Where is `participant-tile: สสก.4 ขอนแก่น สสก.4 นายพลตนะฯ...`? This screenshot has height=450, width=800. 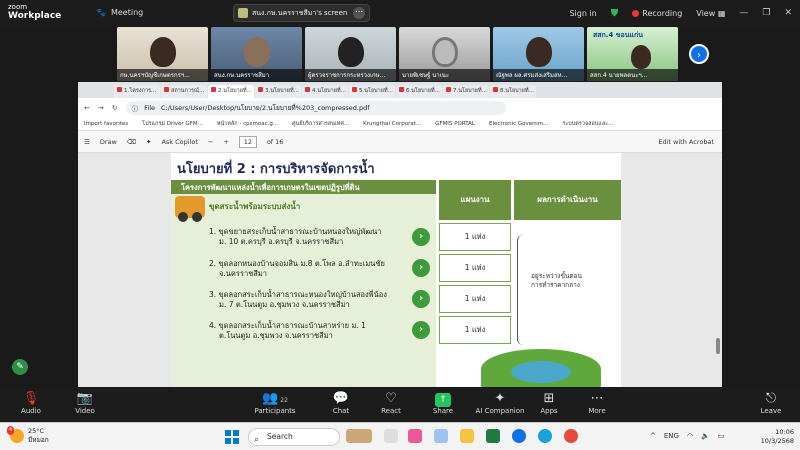 participant-tile: สสก.4 ขอนแก่น สสก.4 นายพลตนะฯ... is located at coordinates (632, 54).